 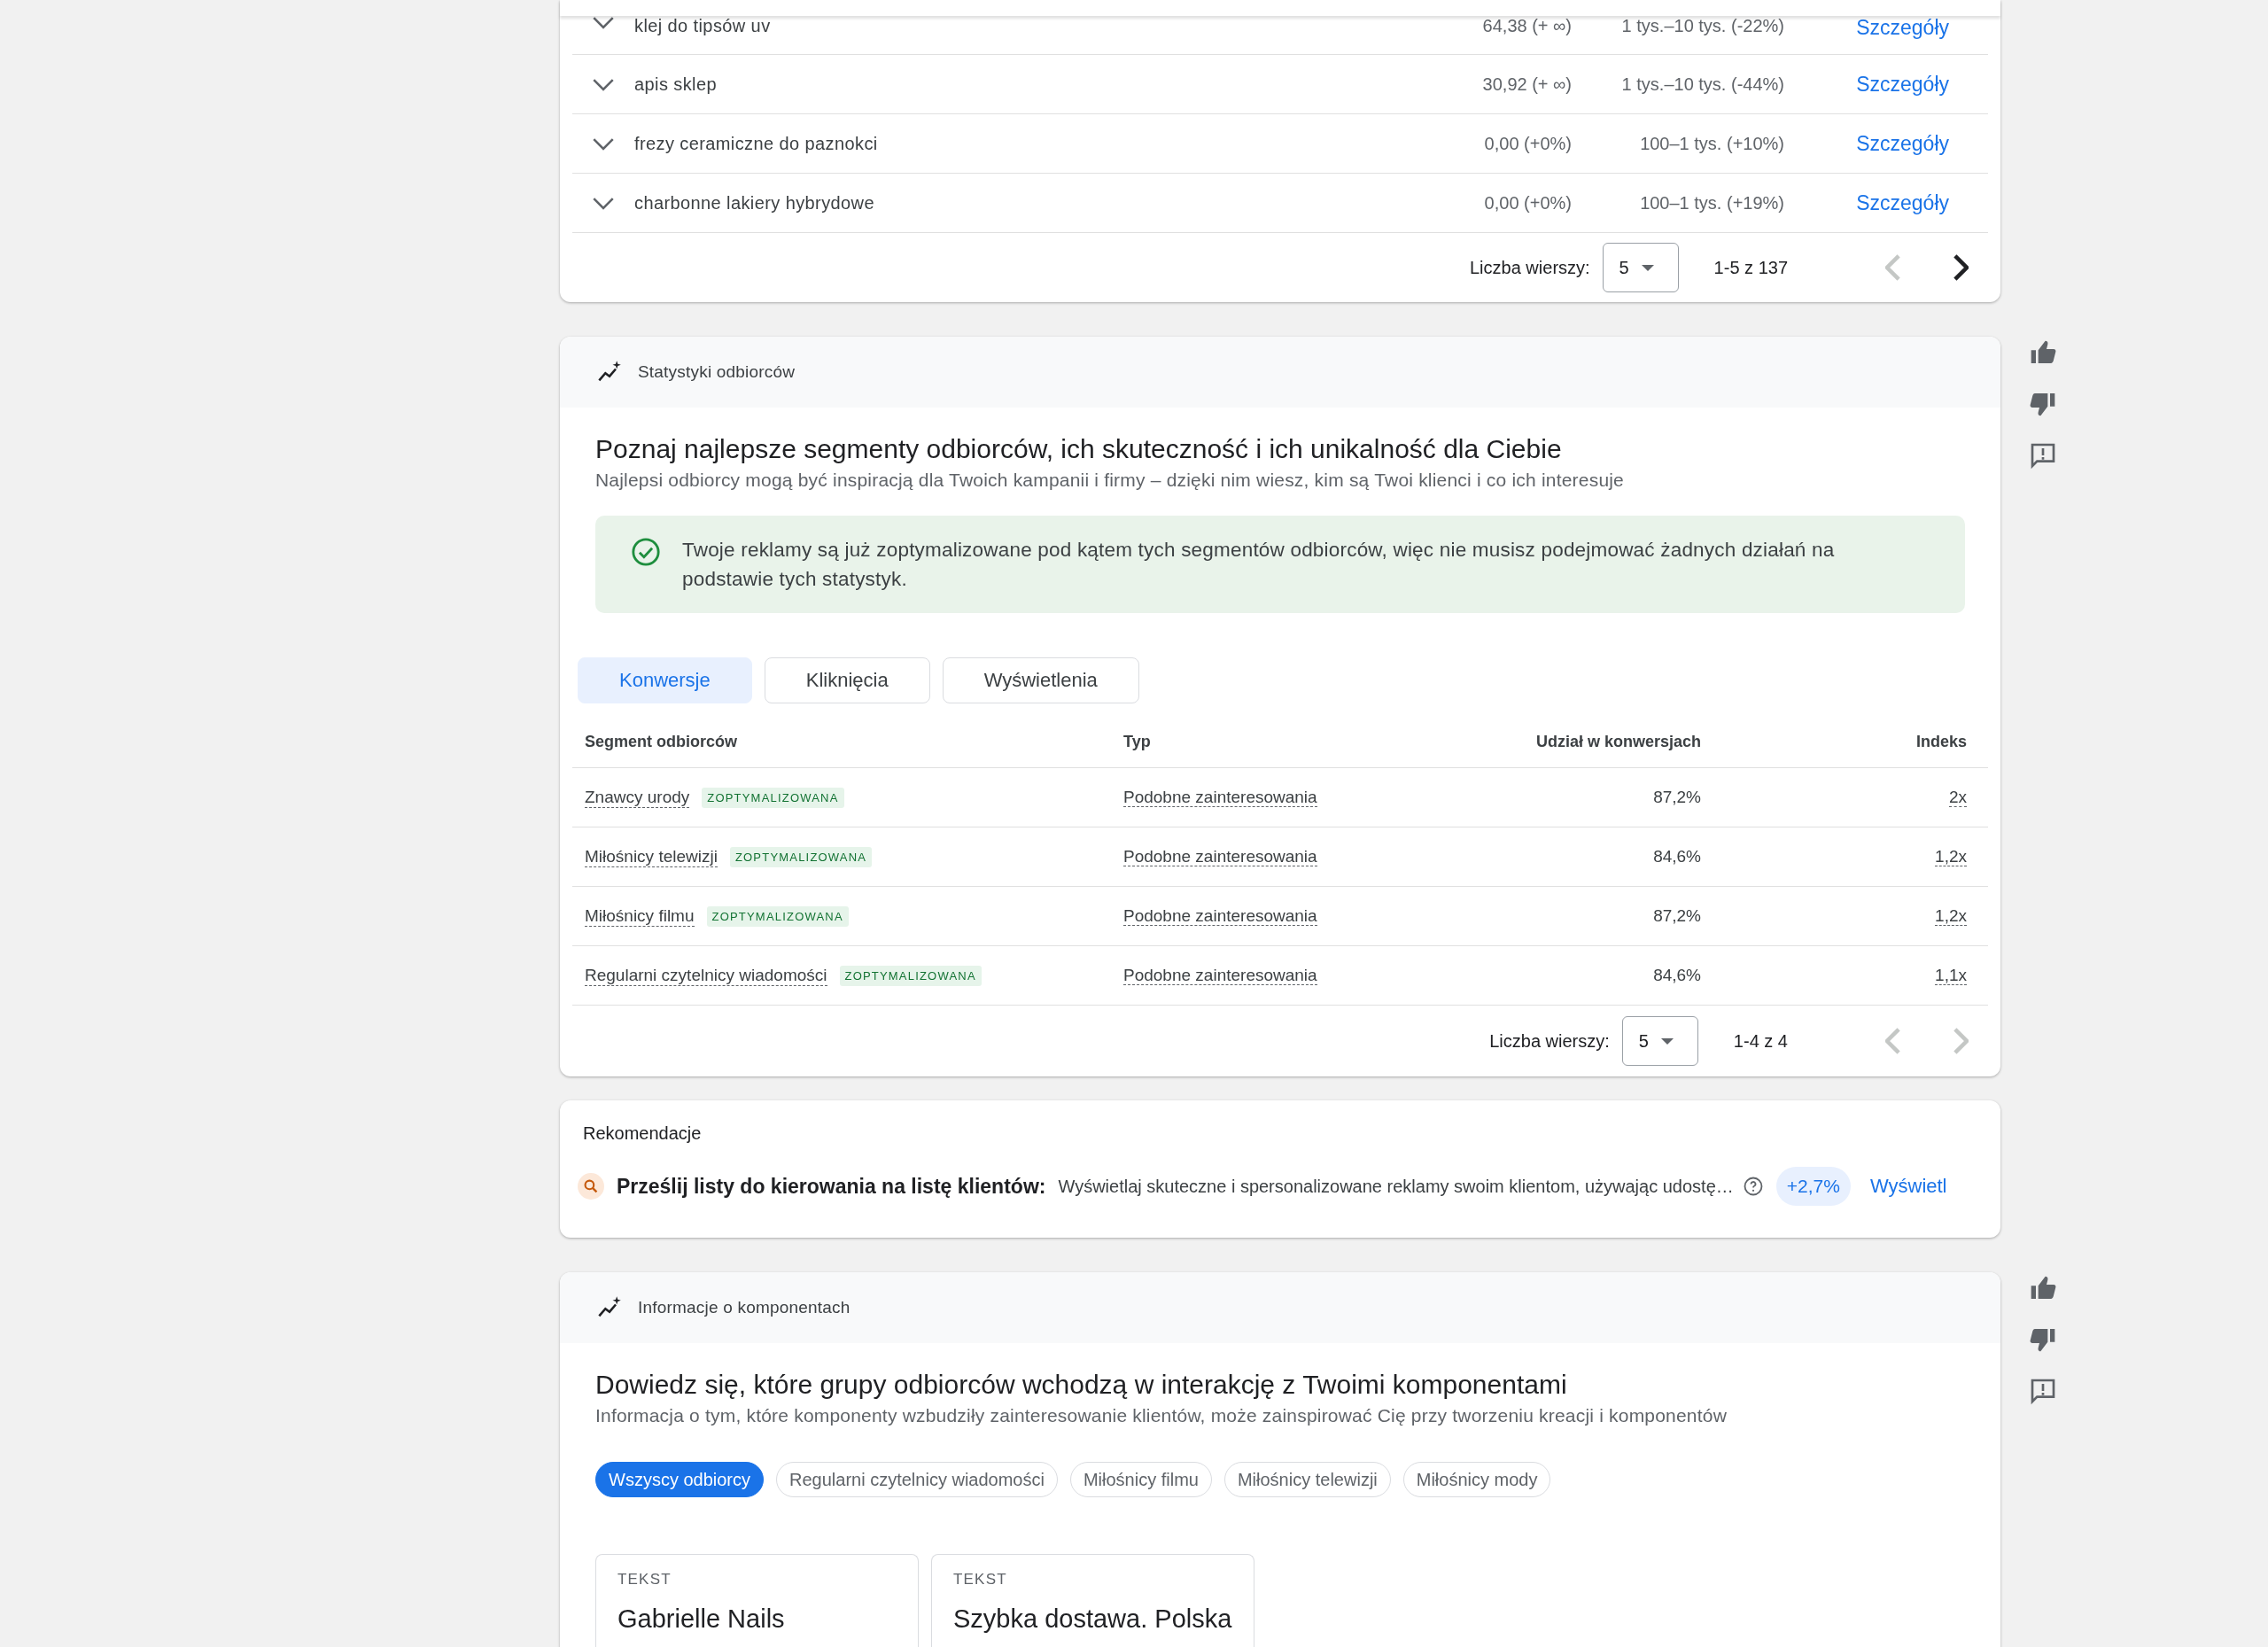 I want to click on banner-text: Twoje reklamy są już zoptymalizowane pod kątem tych segmentów odbiorców, więc nie musisz podejmować żadnych działań na podstawie tych statystyk., so click(x=1259, y=565).